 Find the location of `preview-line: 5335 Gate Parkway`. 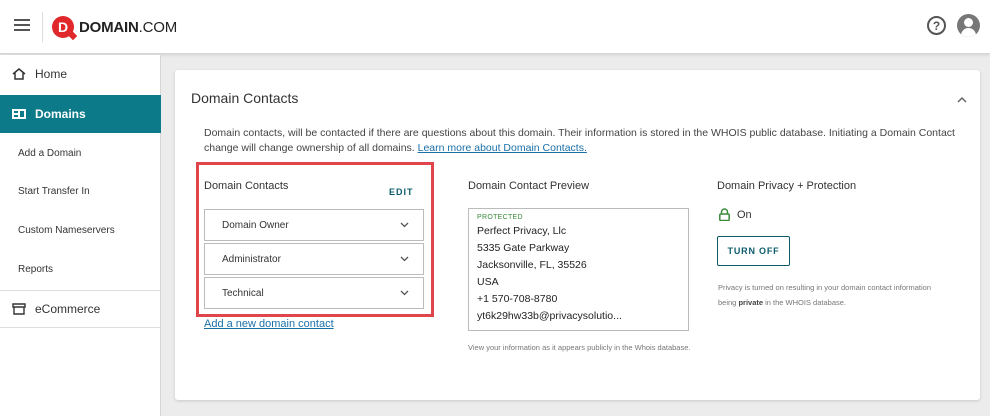

preview-line: 5335 Gate Parkway is located at coordinates (523, 248).